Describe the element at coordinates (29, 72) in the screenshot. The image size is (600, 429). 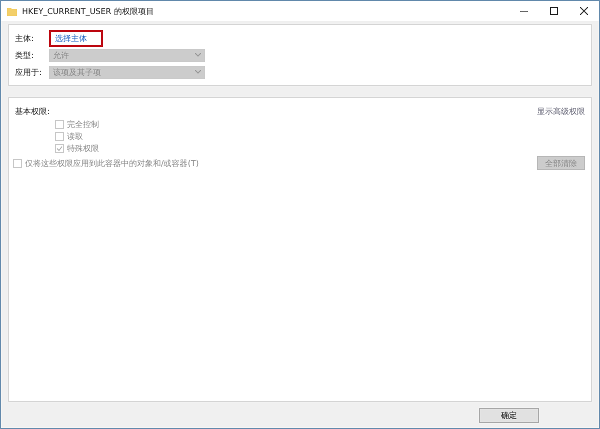
I see `field-label: 应用于:` at that location.